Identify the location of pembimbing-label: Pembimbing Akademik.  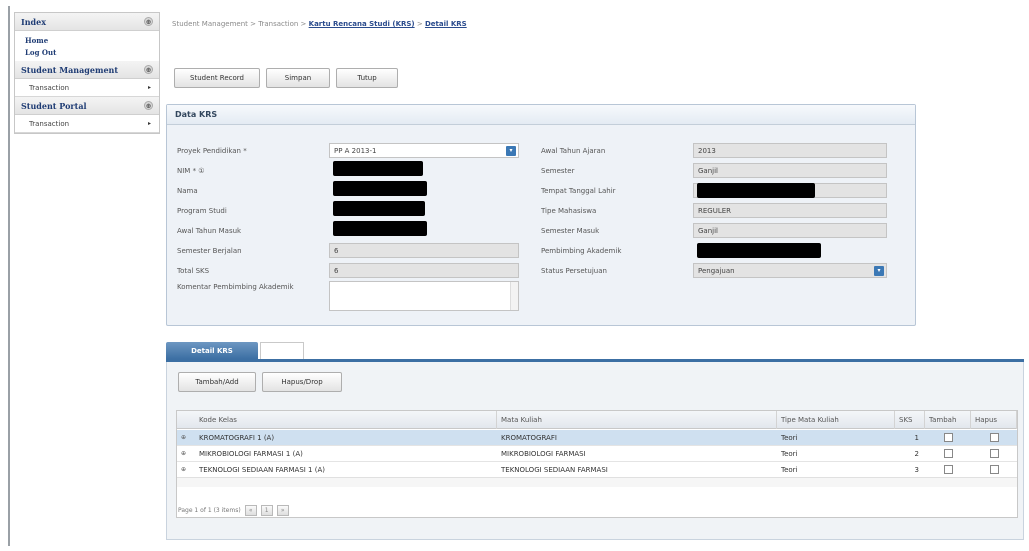
(581, 251).